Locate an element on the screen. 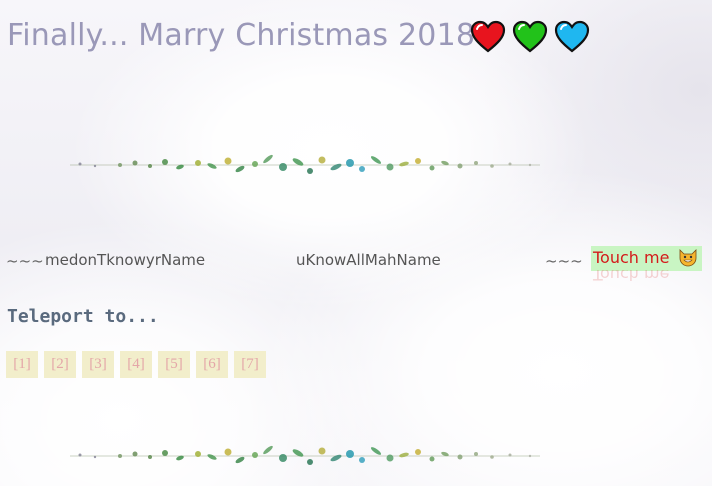  teleport-button-4: [4] is located at coordinates (136, 364).